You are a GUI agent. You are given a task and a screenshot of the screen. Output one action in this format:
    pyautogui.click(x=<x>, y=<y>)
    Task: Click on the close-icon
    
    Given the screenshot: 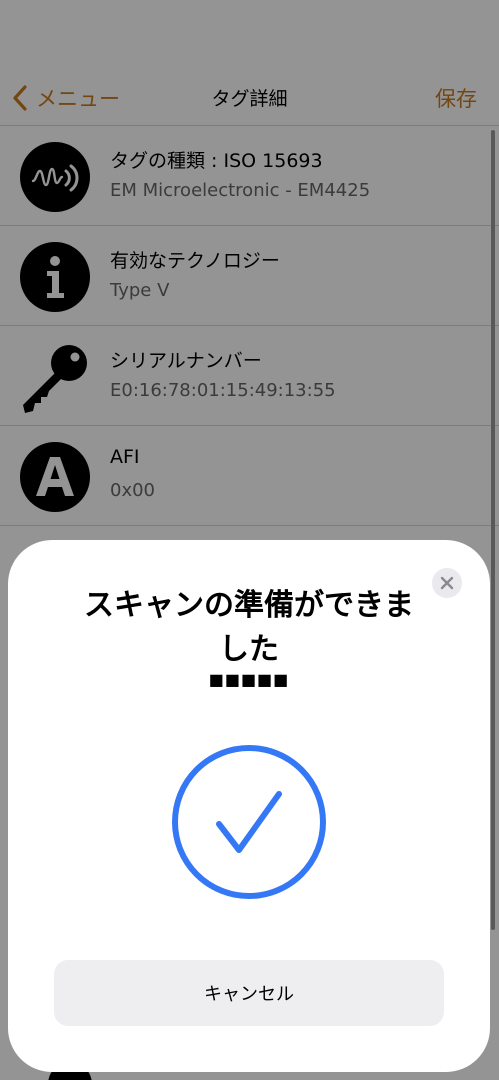 What is the action you would take?
    pyautogui.click(x=447, y=583)
    